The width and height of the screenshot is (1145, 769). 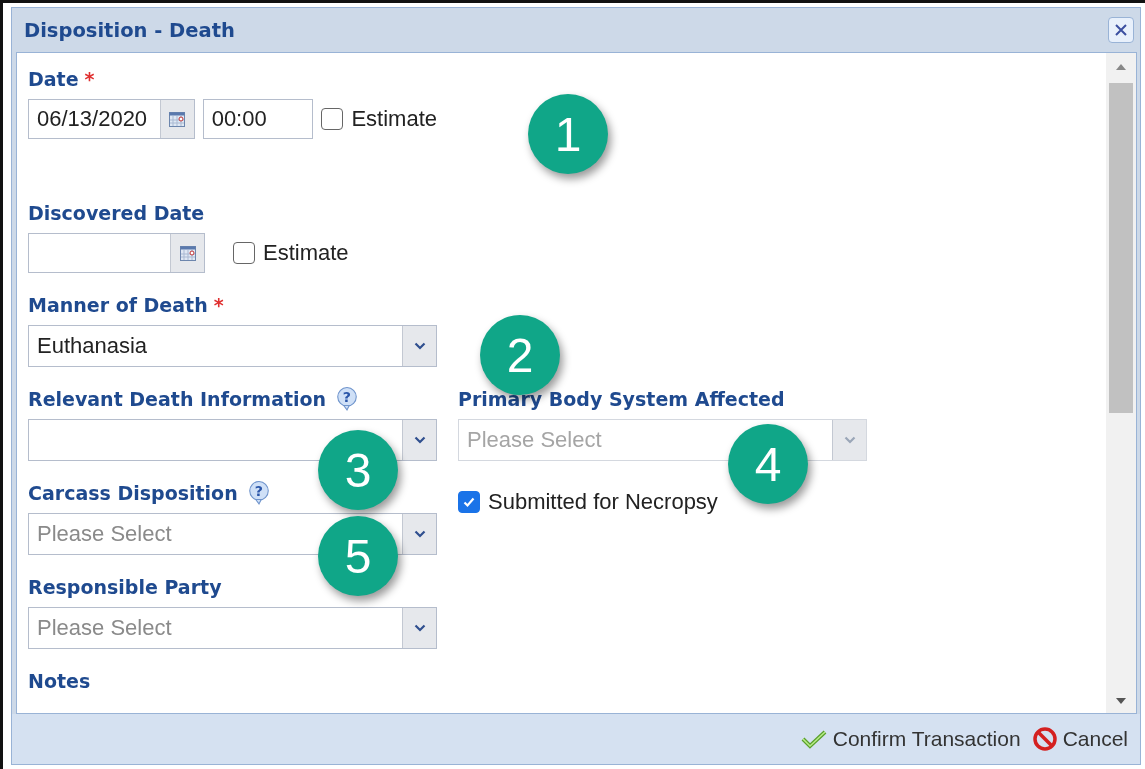 I want to click on field-label: Carcass Disposition, so click(x=133, y=493).